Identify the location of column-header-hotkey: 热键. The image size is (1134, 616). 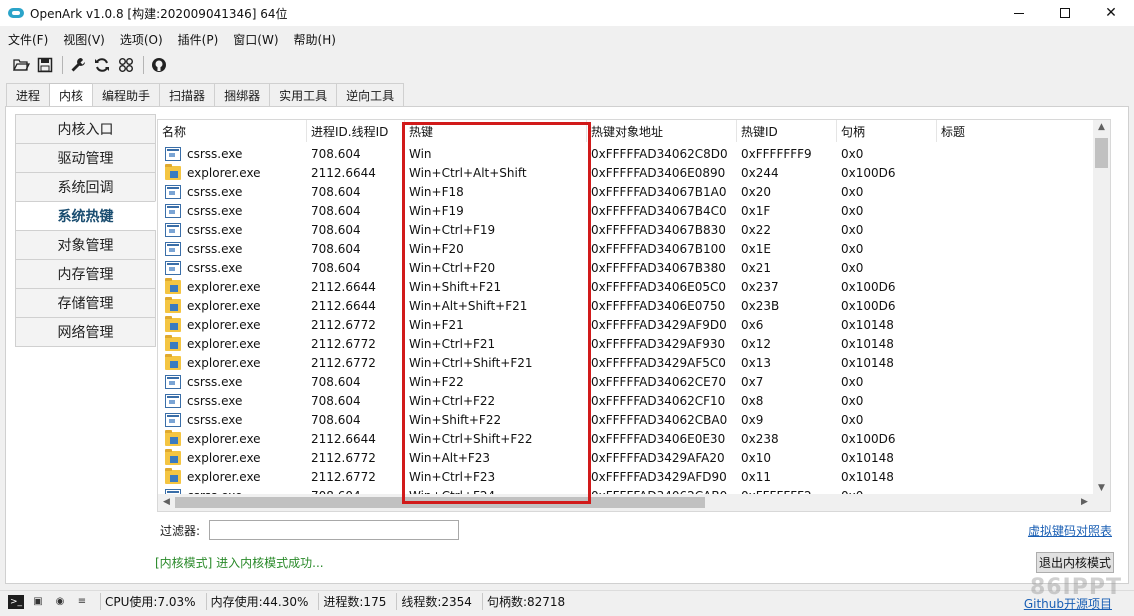
(496, 131).